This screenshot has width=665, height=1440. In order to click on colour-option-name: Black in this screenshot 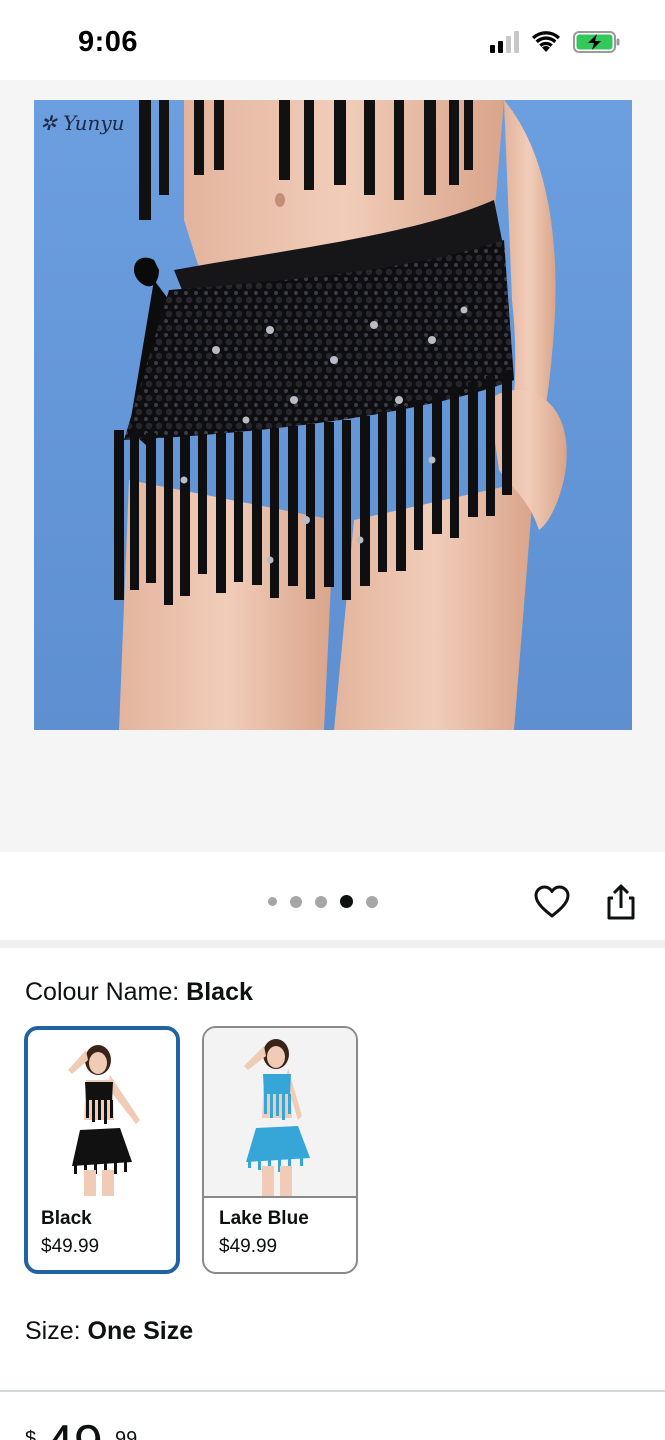, I will do `click(66, 1218)`.